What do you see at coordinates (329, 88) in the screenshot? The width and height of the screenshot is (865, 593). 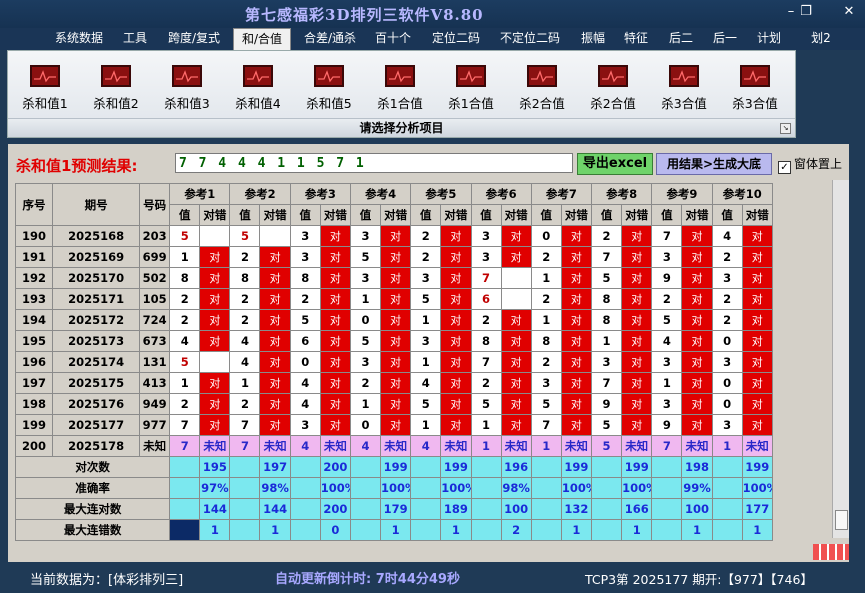 I see `ribbon-analysis-button: 杀和值5` at bounding box center [329, 88].